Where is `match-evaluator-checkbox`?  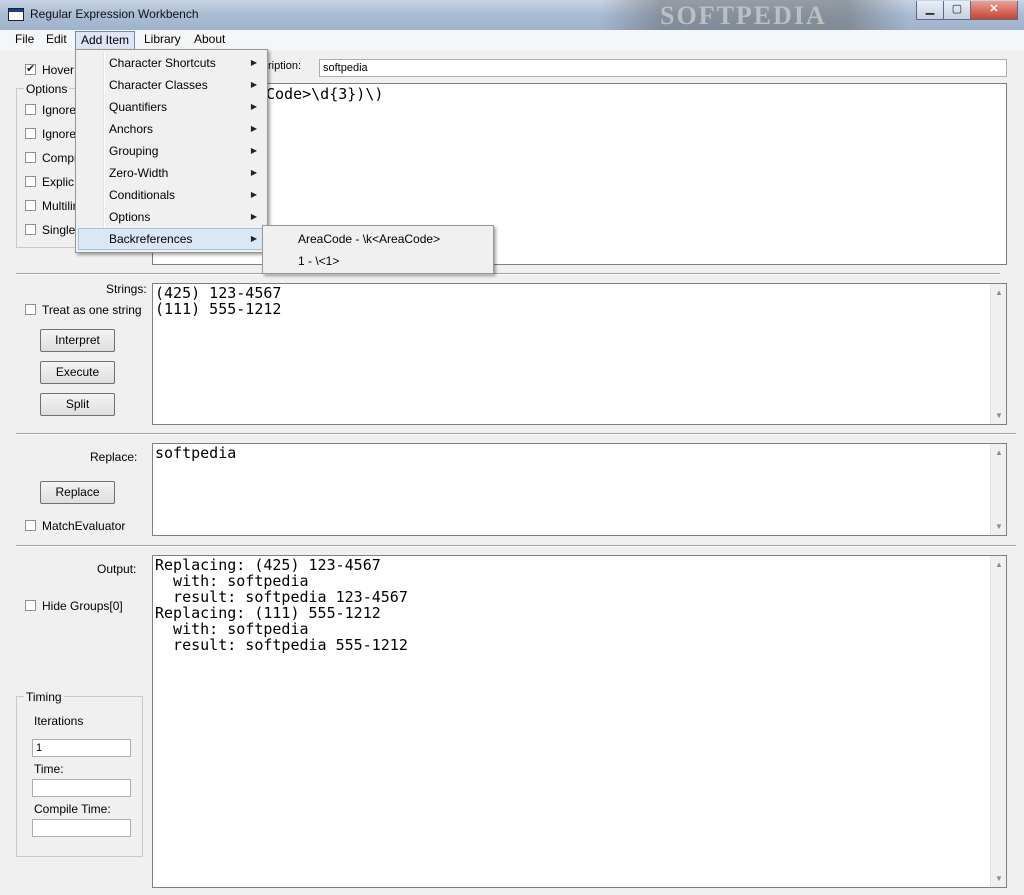
match-evaluator-checkbox is located at coordinates (30, 525).